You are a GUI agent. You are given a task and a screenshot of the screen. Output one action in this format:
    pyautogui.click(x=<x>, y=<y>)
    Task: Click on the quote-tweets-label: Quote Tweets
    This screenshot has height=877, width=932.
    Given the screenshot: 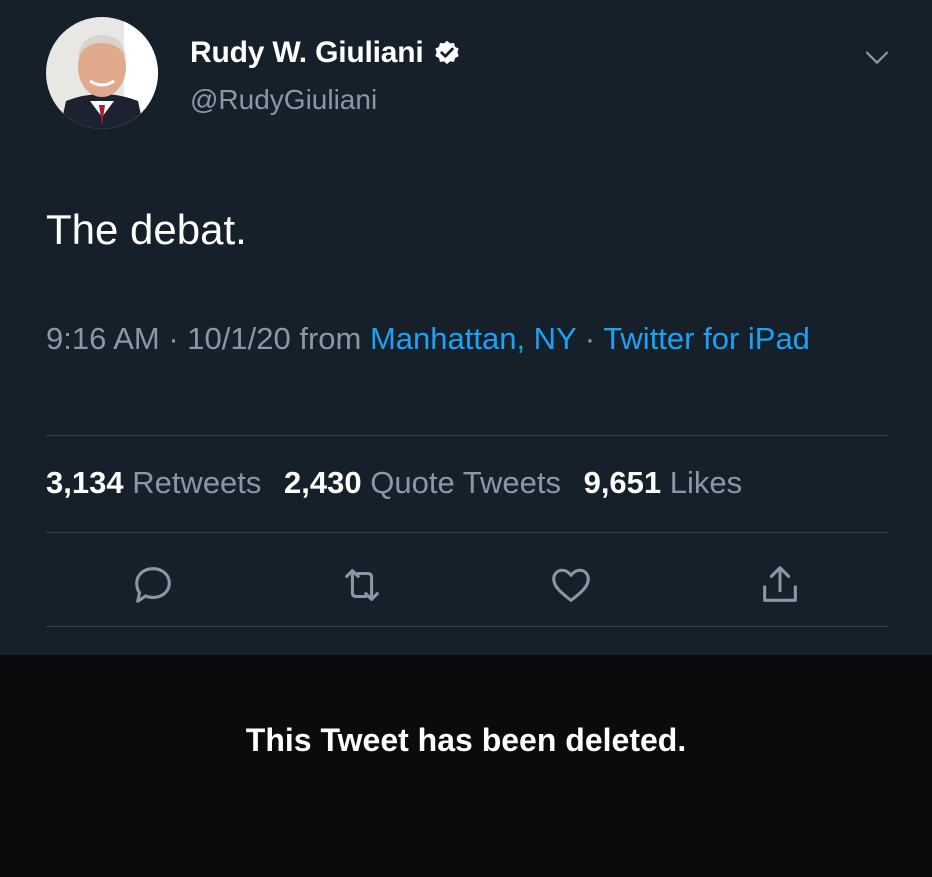 What is the action you would take?
    pyautogui.click(x=461, y=482)
    